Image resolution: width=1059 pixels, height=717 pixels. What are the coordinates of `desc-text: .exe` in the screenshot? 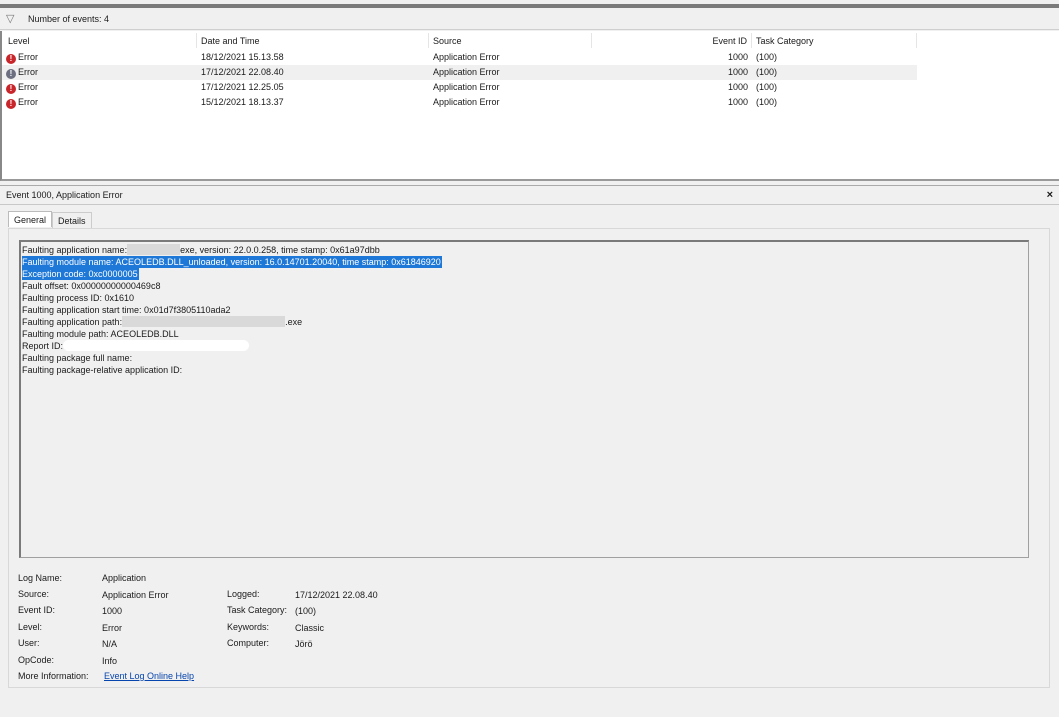 It's located at (294, 322).